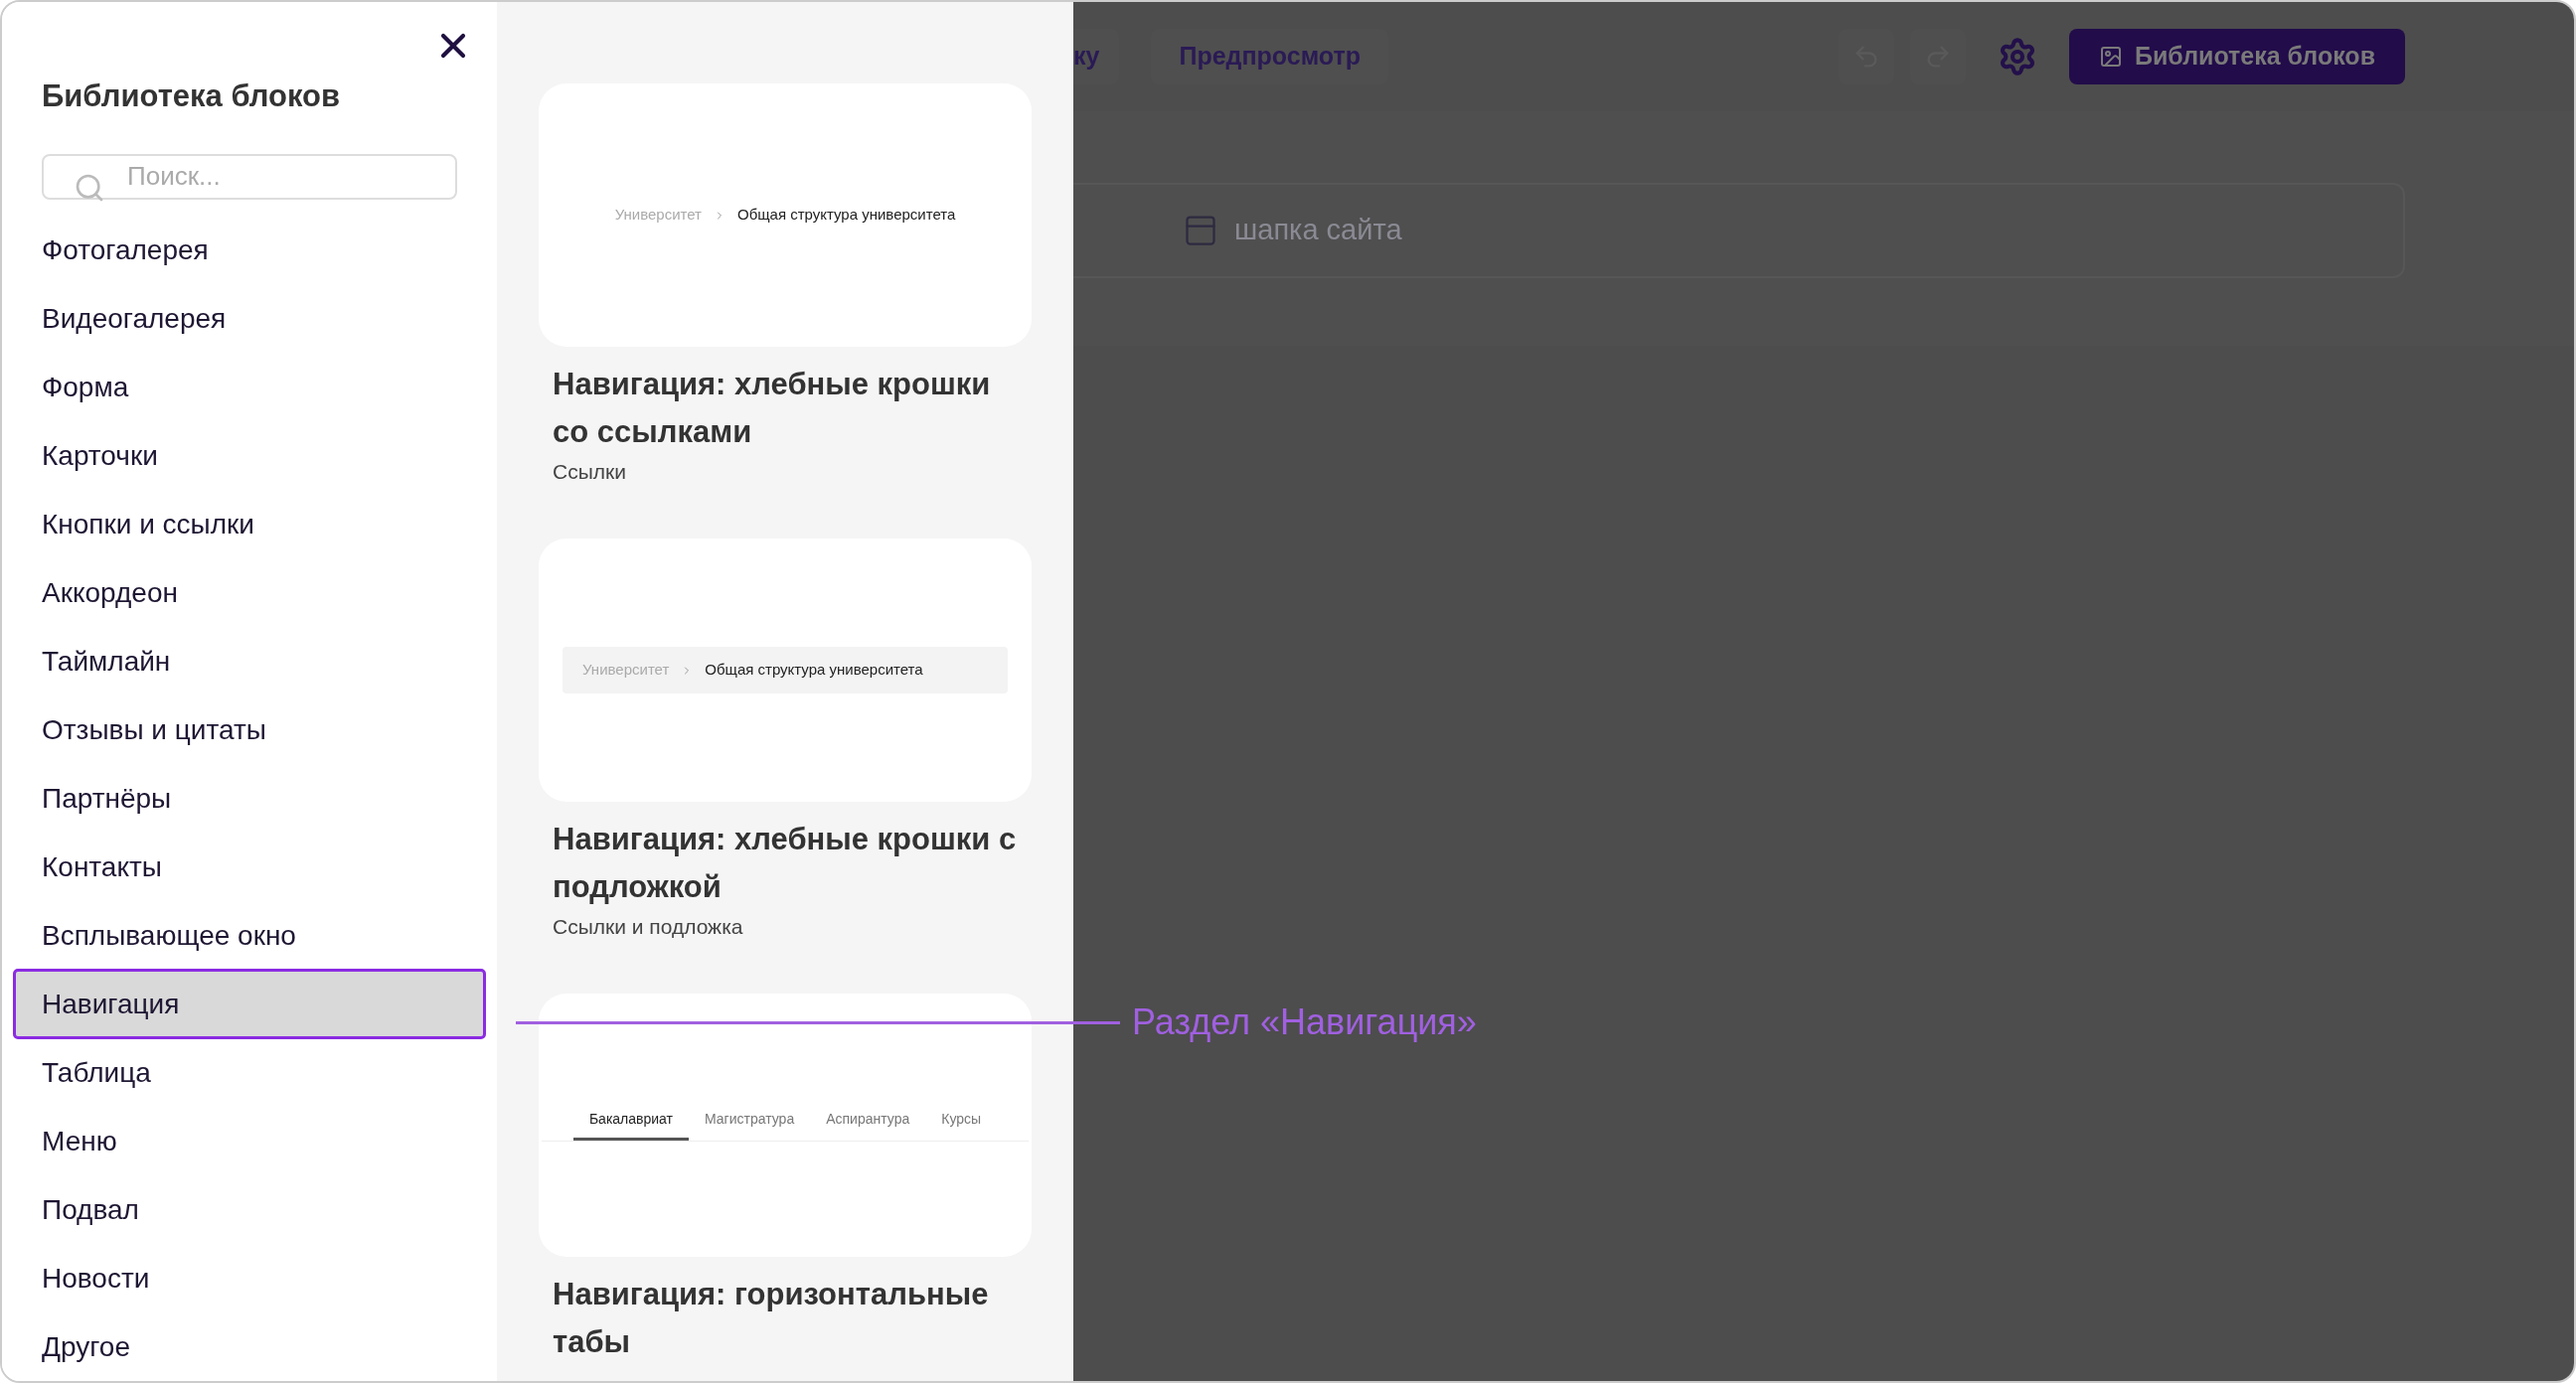  Describe the element at coordinates (249, 592) in the screenshot. I see `sidebar-item: Аккордеон` at that location.